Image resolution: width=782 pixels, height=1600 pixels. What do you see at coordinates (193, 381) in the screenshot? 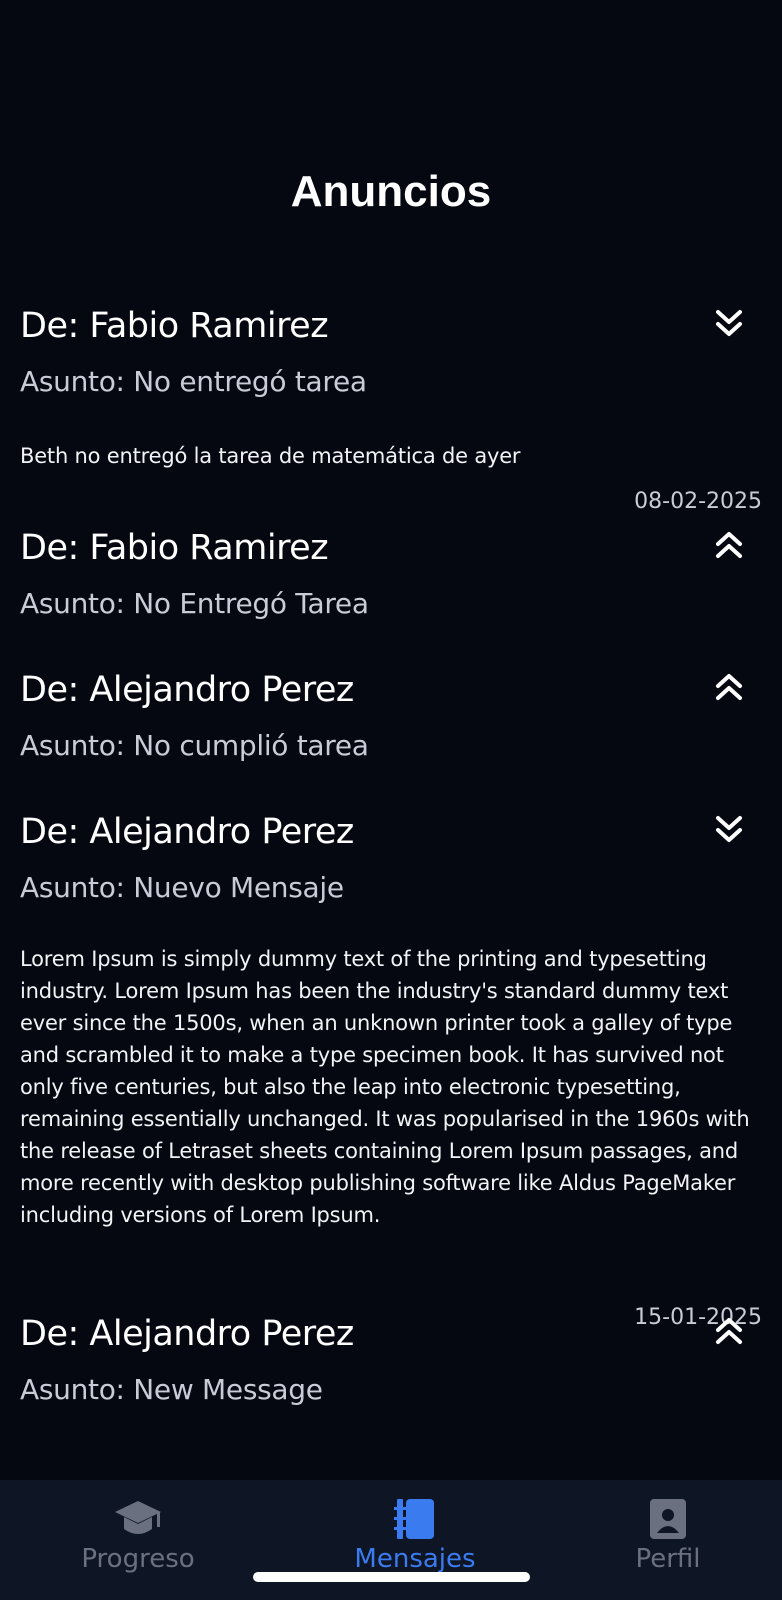
I see `message-subject: Asunto: No entregó tarea` at bounding box center [193, 381].